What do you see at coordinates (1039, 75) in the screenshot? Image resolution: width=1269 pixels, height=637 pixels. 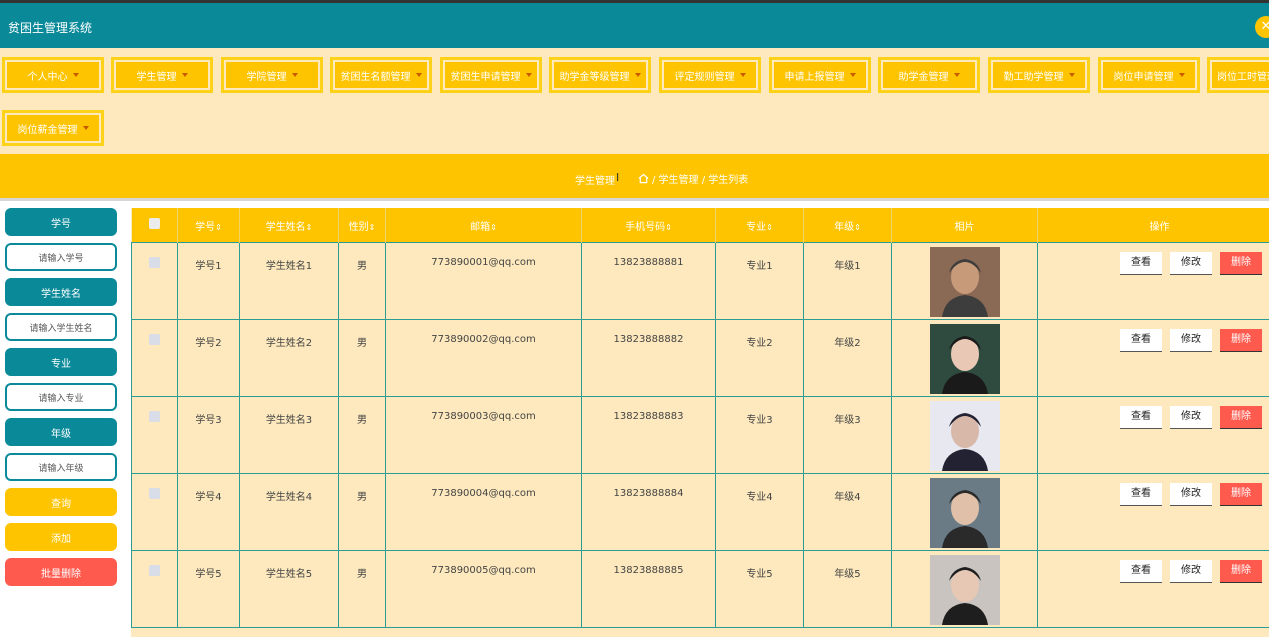 I see `menu-work-study-management: 勤工助学管理` at bounding box center [1039, 75].